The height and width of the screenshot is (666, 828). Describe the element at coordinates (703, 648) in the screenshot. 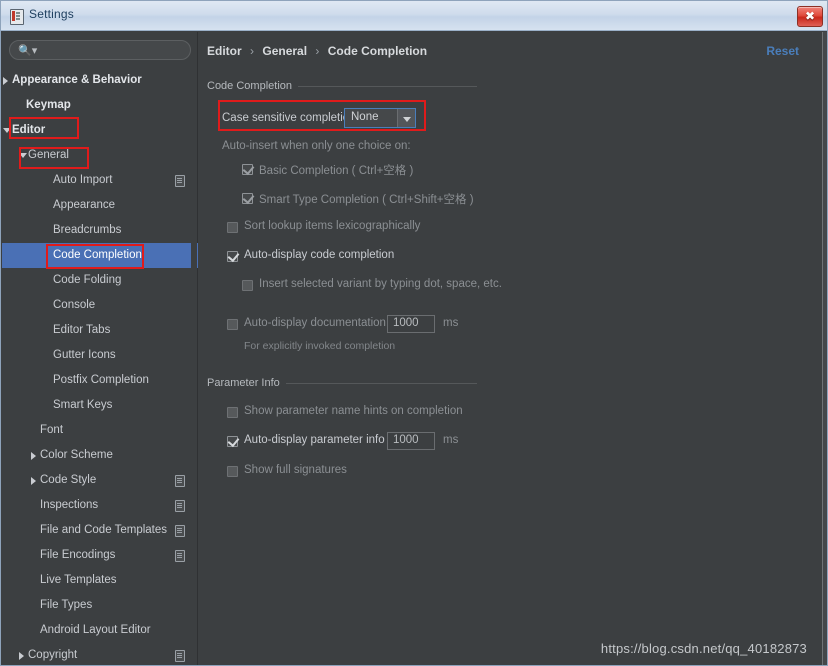

I see `watermark-url: https://blog.csdn.net/qq_40182873` at that location.